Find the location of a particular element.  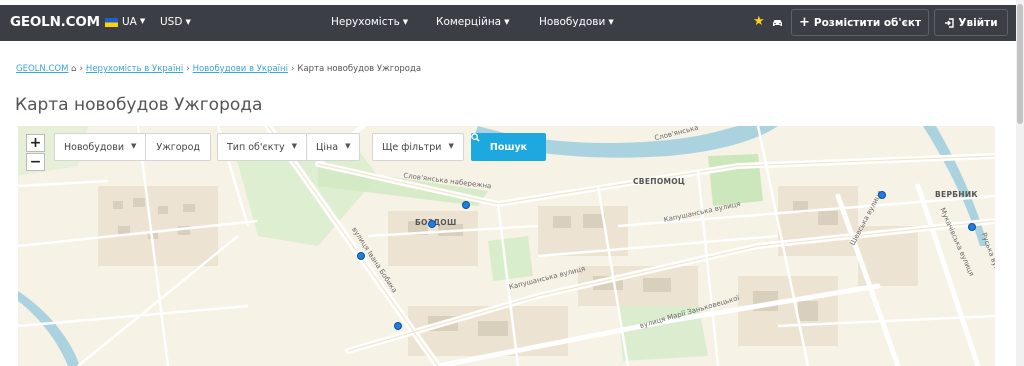

home-icon: ⌂ is located at coordinates (74, 69).